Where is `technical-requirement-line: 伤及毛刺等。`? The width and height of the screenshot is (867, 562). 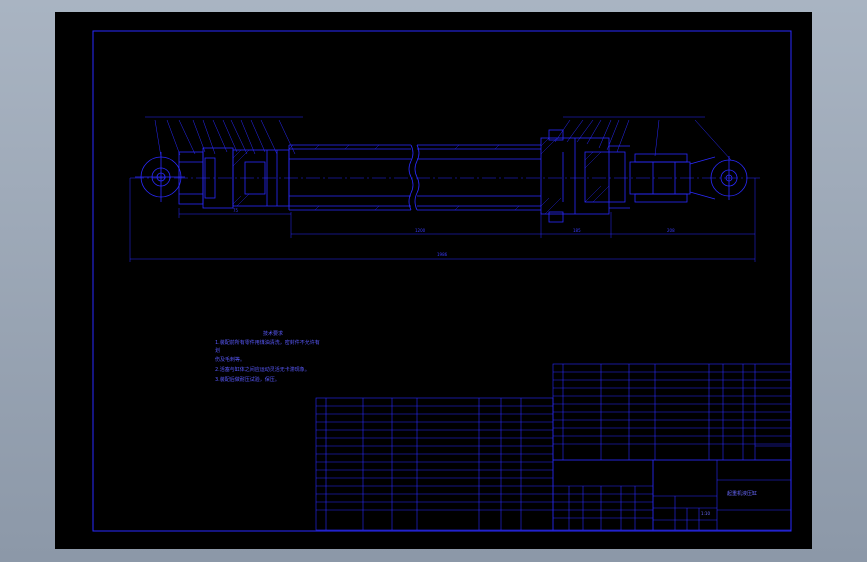
technical-requirement-line: 伤及毛刺等。 is located at coordinates (230, 360).